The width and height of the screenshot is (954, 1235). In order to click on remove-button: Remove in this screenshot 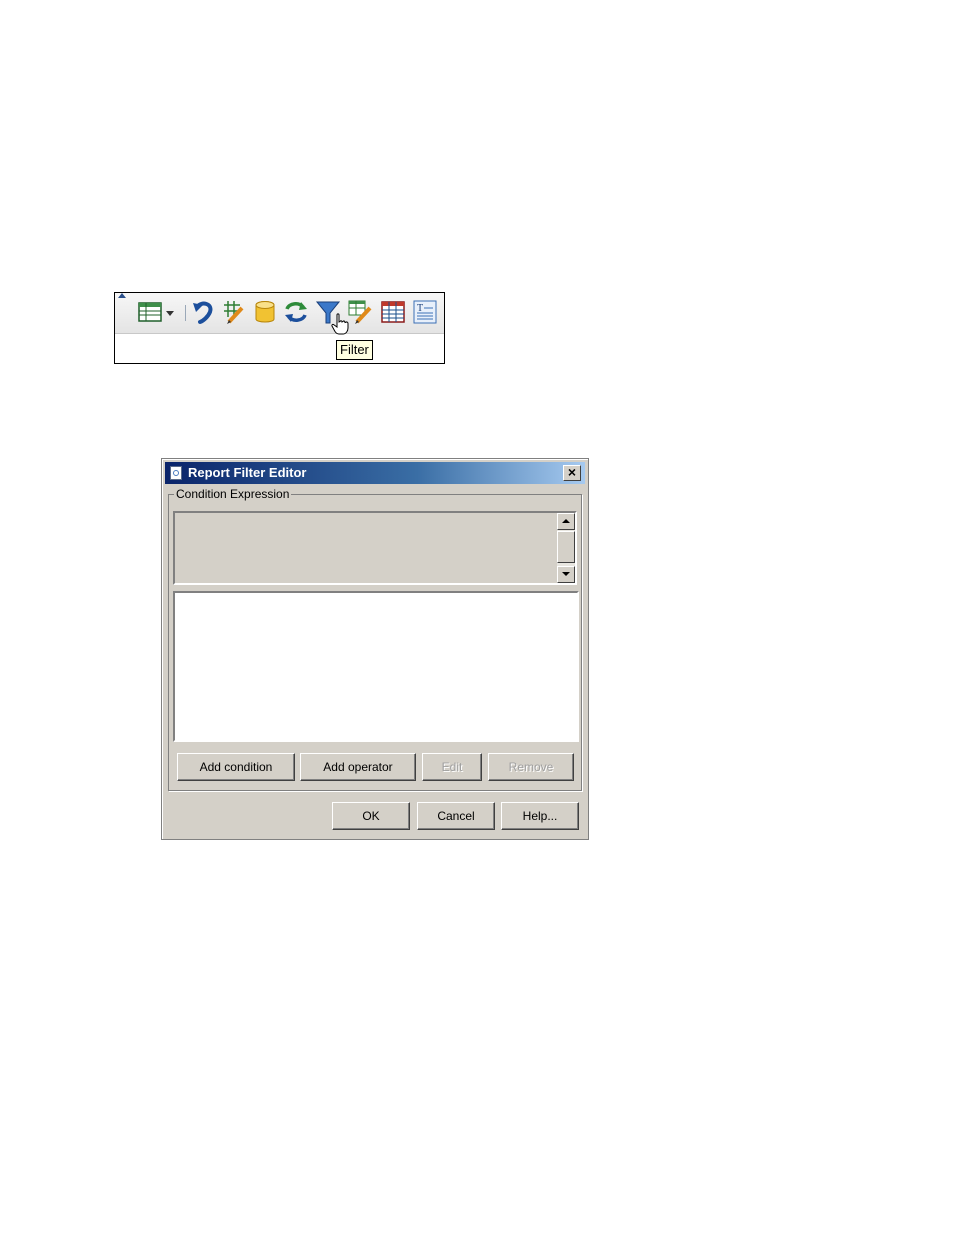, I will do `click(531, 767)`.